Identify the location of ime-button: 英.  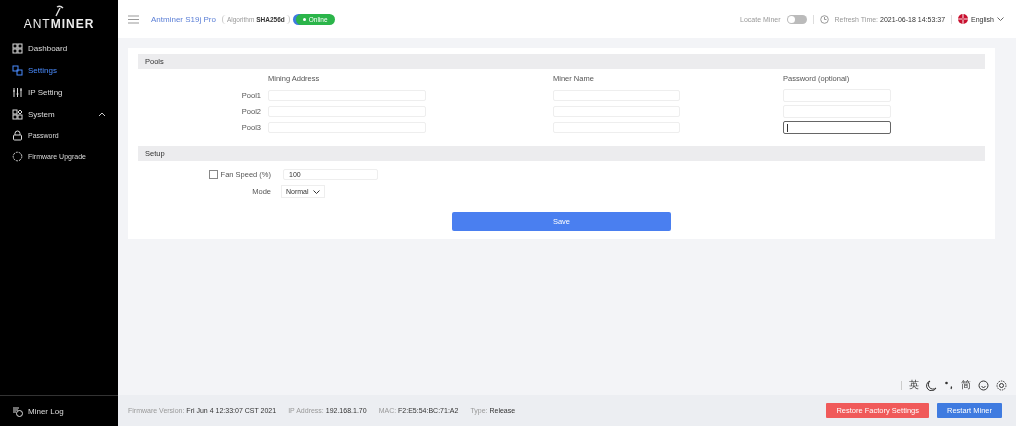
(914, 385).